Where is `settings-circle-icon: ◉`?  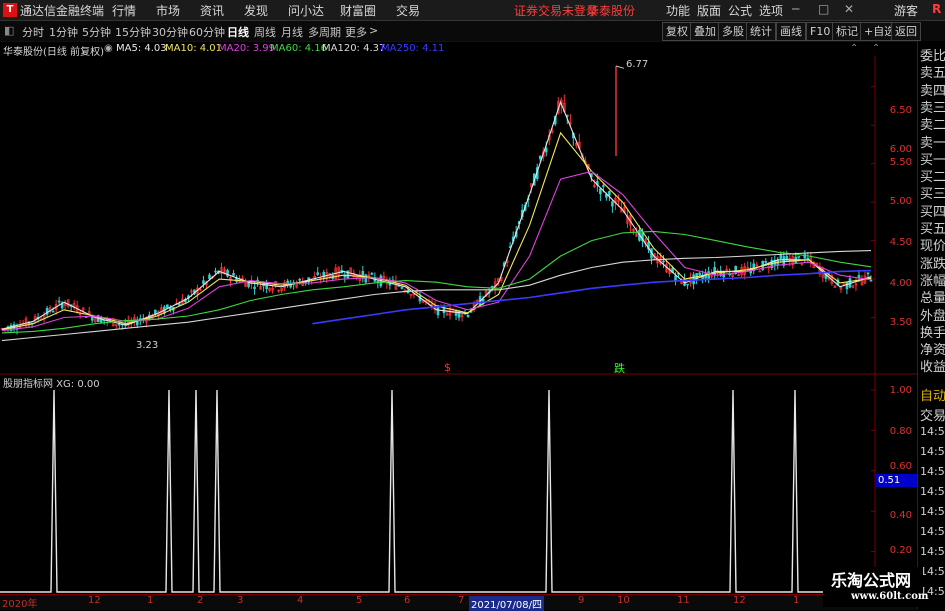 settings-circle-icon: ◉ is located at coordinates (108, 48).